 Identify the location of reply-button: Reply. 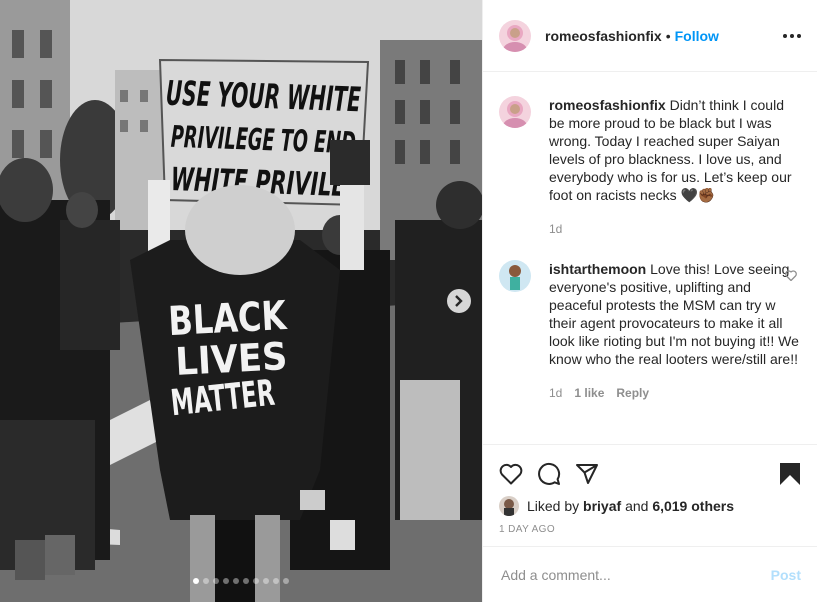
(632, 393).